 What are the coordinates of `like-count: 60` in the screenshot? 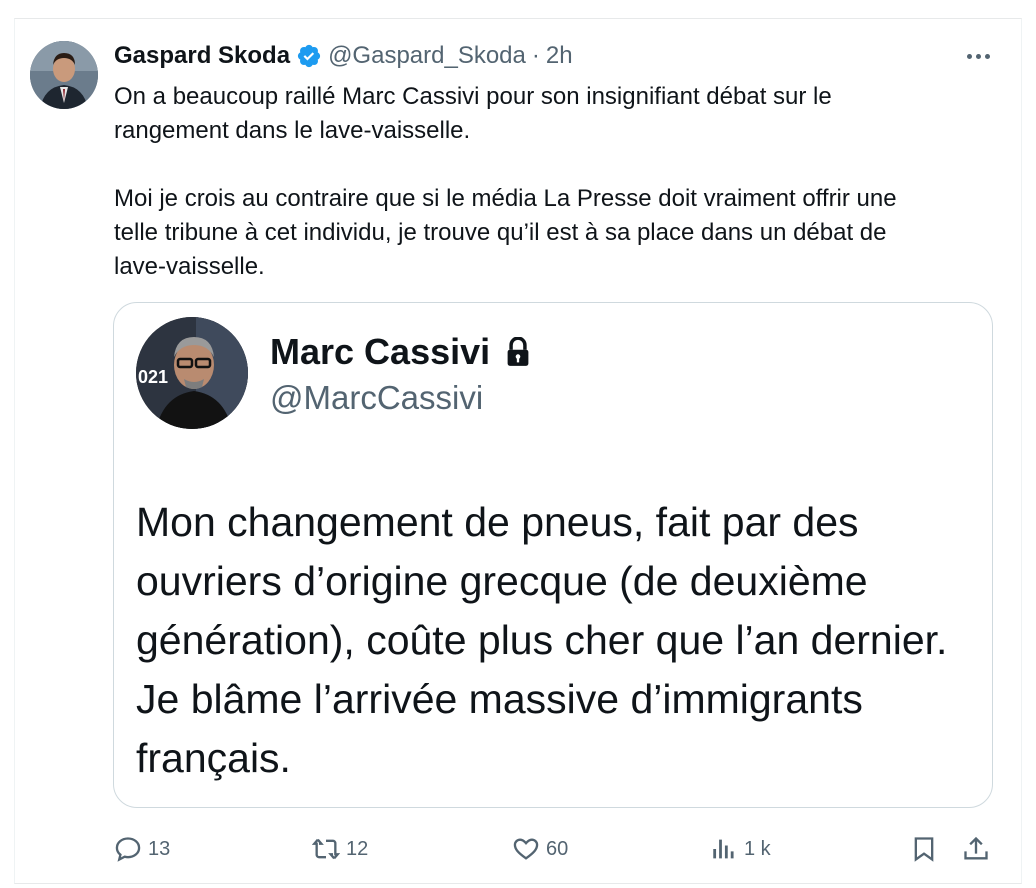 It's located at (557, 848).